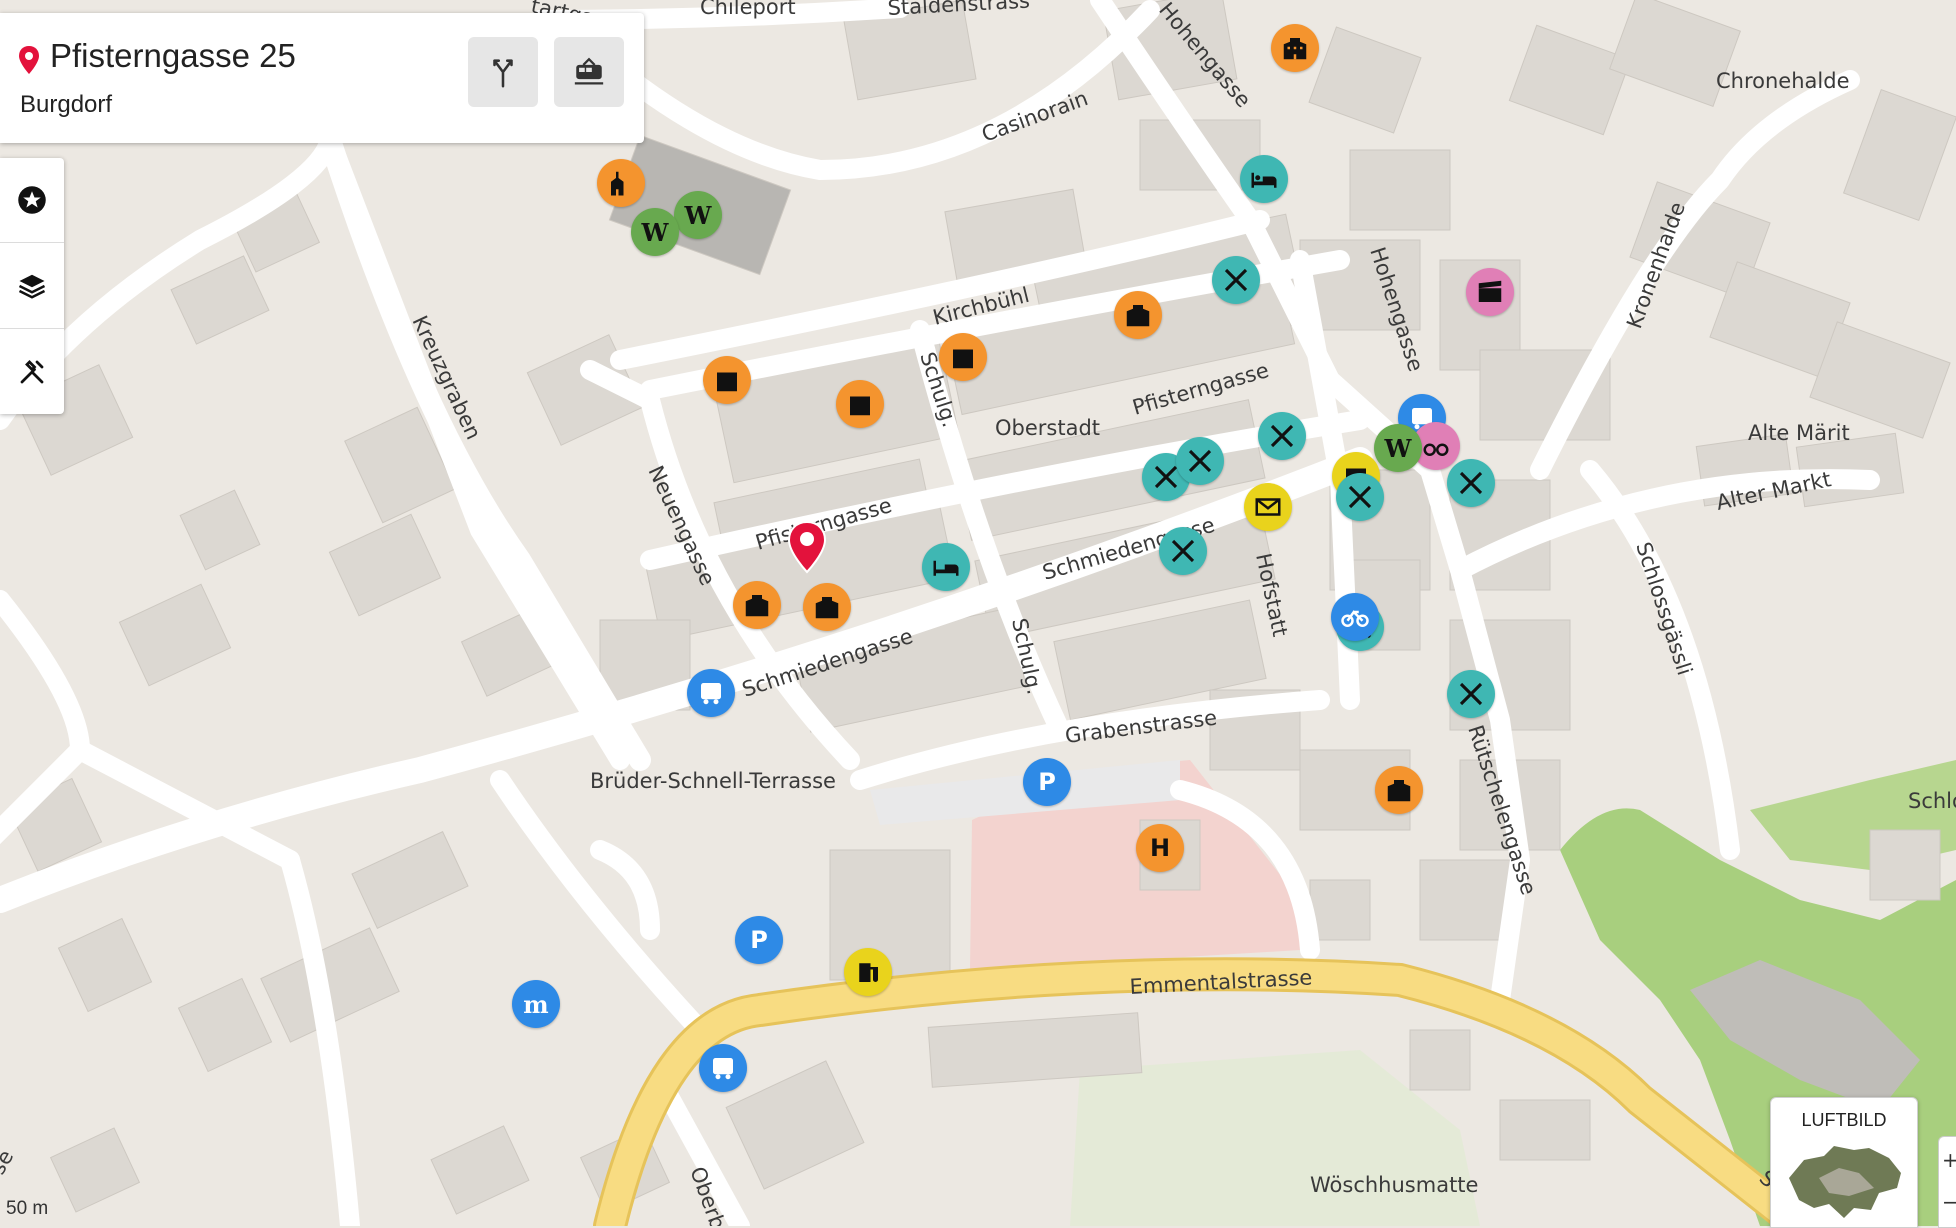  I want to click on hospital-glyph: H, so click(1160, 848).